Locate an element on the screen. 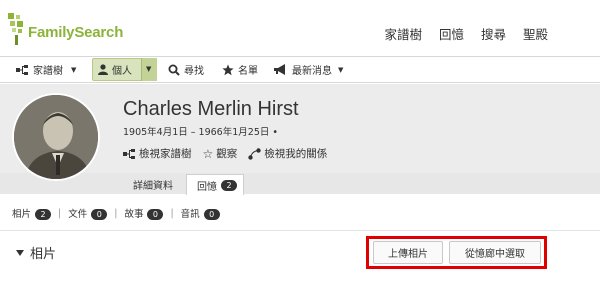 The image size is (600, 281). view-tree-link: 檢視家譜樹 is located at coordinates (157, 153).